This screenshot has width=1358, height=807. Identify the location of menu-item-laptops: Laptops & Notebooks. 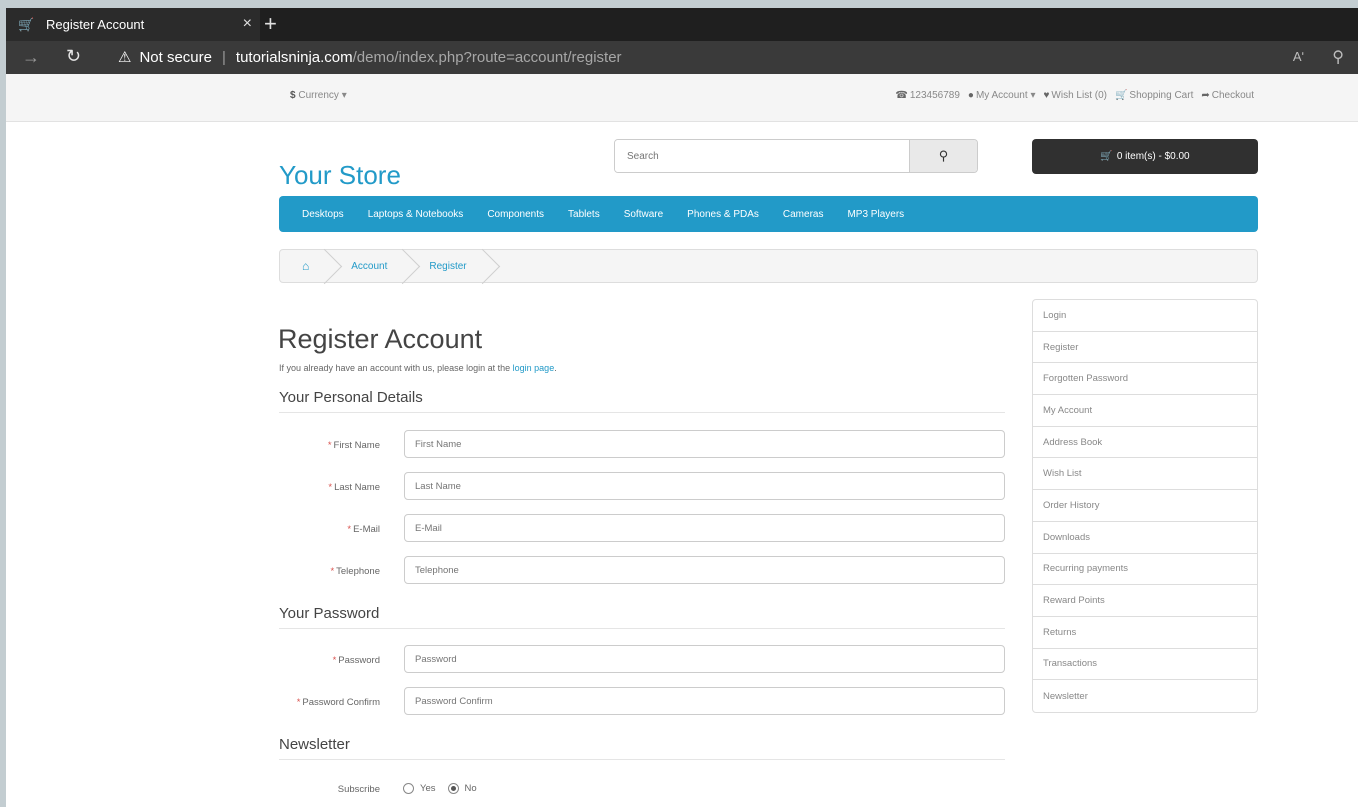
(416, 214).